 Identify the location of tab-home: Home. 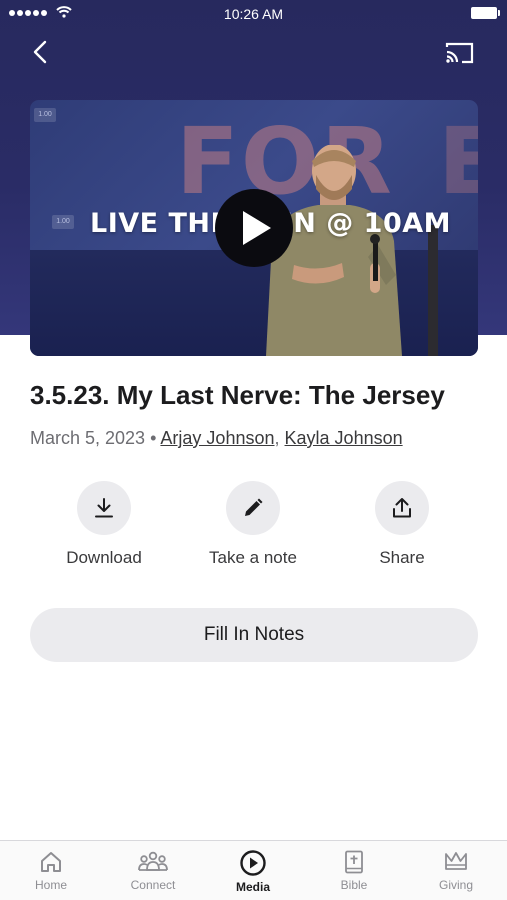
(51, 870).